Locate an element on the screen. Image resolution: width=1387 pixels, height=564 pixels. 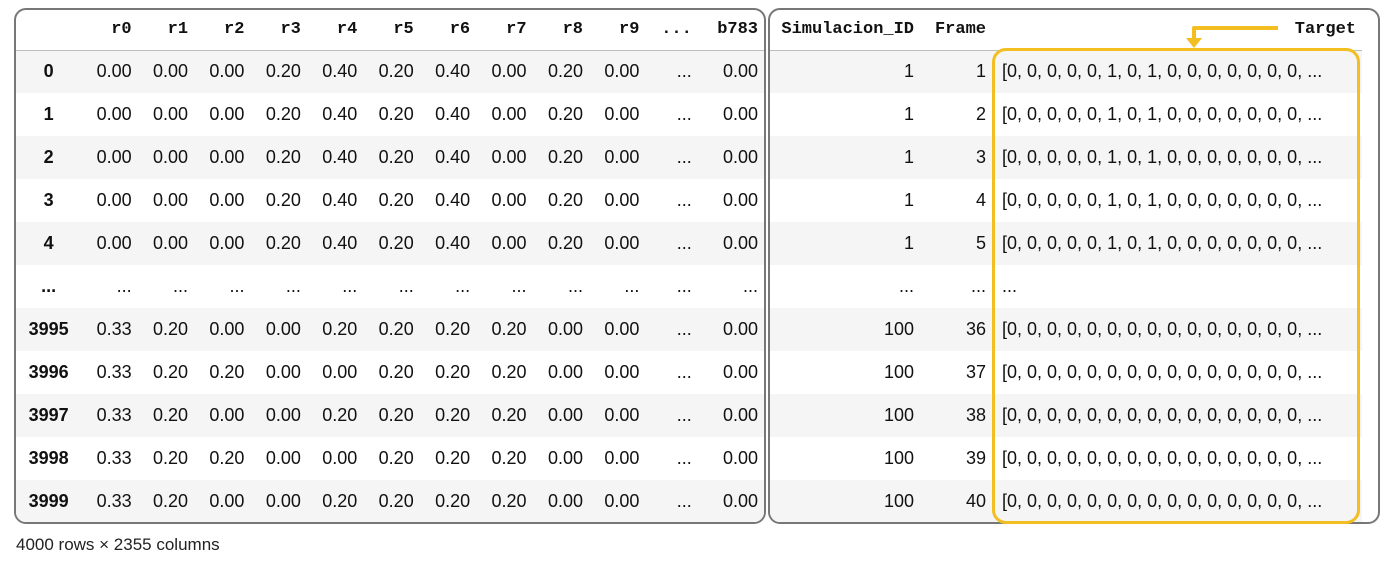
features-header-6: r5 is located at coordinates (391, 30).